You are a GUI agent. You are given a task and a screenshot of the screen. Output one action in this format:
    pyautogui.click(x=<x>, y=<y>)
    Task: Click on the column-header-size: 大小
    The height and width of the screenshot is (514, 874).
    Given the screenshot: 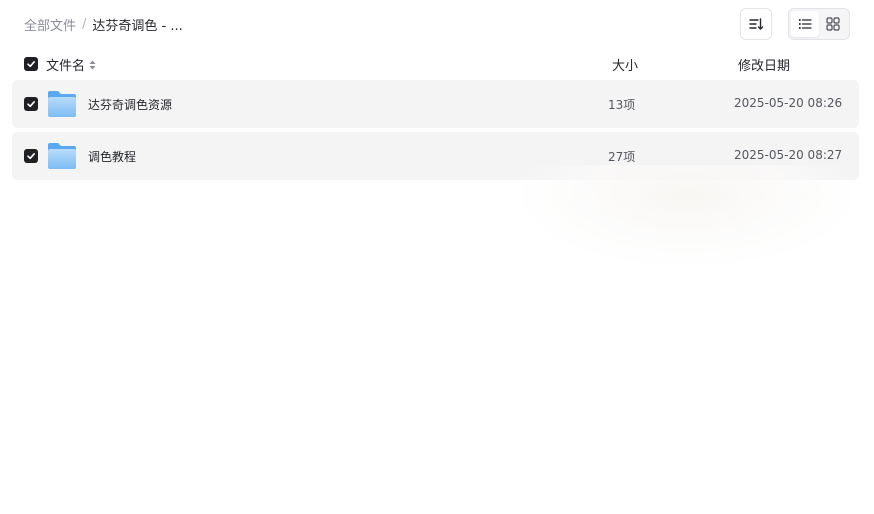 What is the action you would take?
    pyautogui.click(x=625, y=64)
    